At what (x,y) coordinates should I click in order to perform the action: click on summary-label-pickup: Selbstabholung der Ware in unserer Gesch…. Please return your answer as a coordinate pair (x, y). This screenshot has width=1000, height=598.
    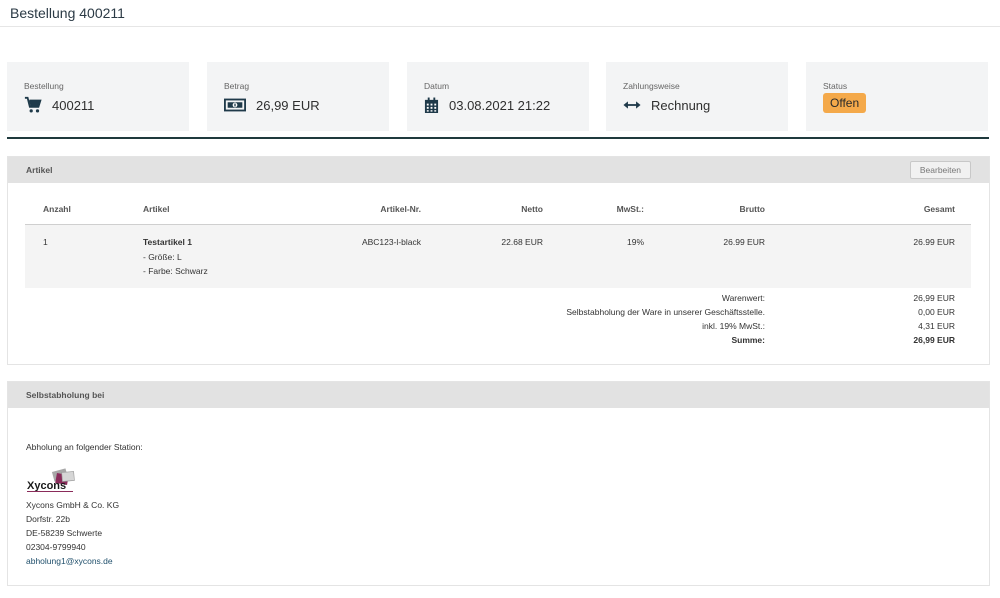
    Looking at the image, I should click on (665, 312).